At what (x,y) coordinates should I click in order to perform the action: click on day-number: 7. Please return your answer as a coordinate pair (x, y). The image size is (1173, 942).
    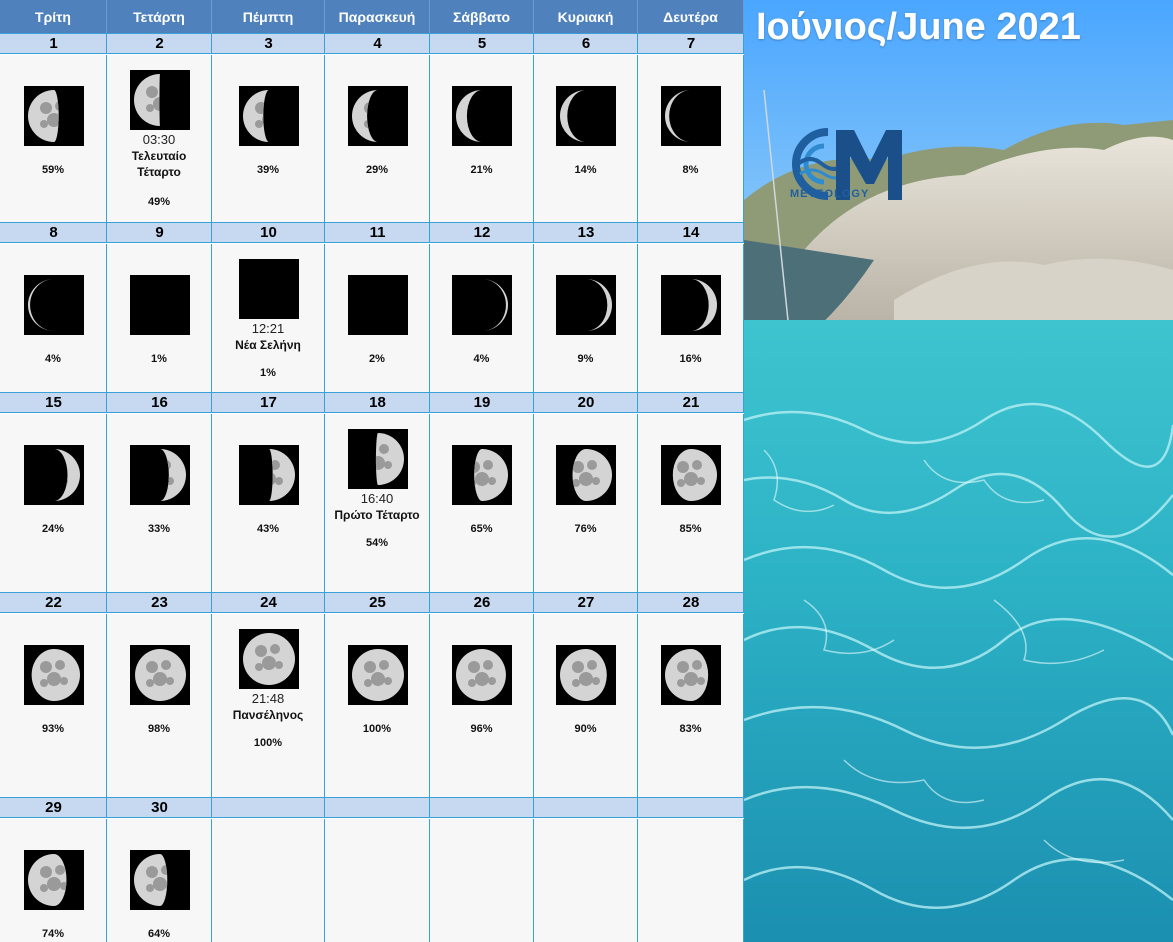
    Looking at the image, I should click on (691, 43).